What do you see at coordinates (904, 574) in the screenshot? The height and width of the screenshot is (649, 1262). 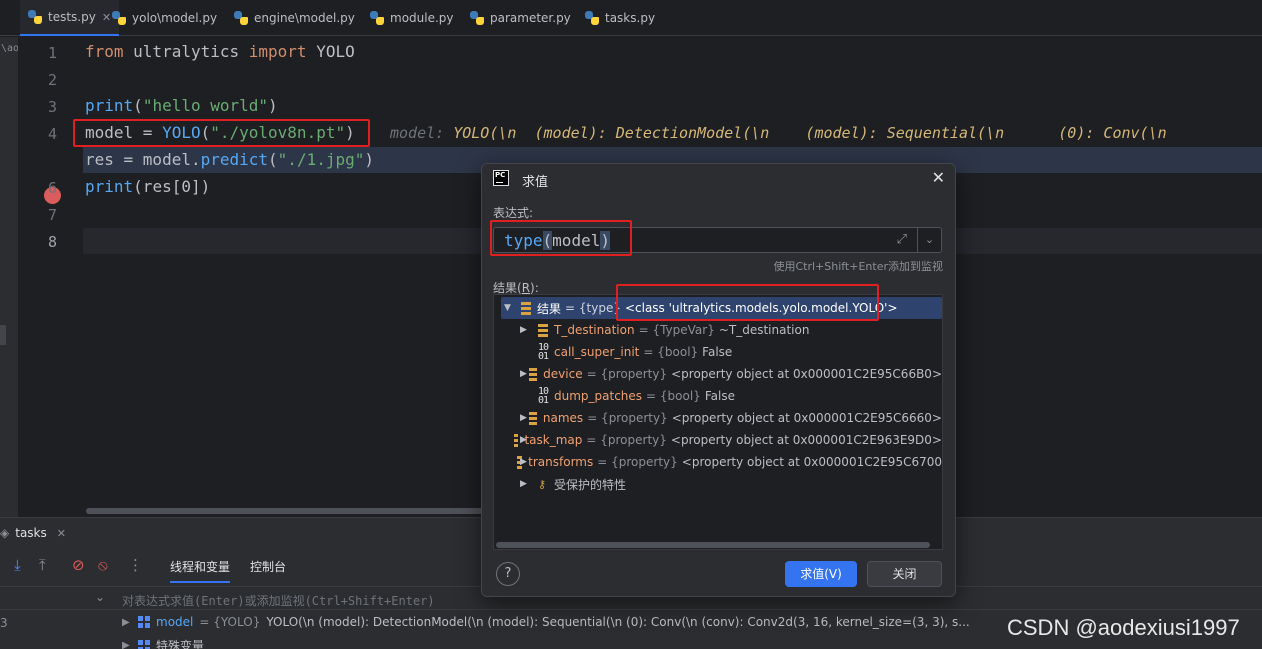 I see `close-button: 关闭` at bounding box center [904, 574].